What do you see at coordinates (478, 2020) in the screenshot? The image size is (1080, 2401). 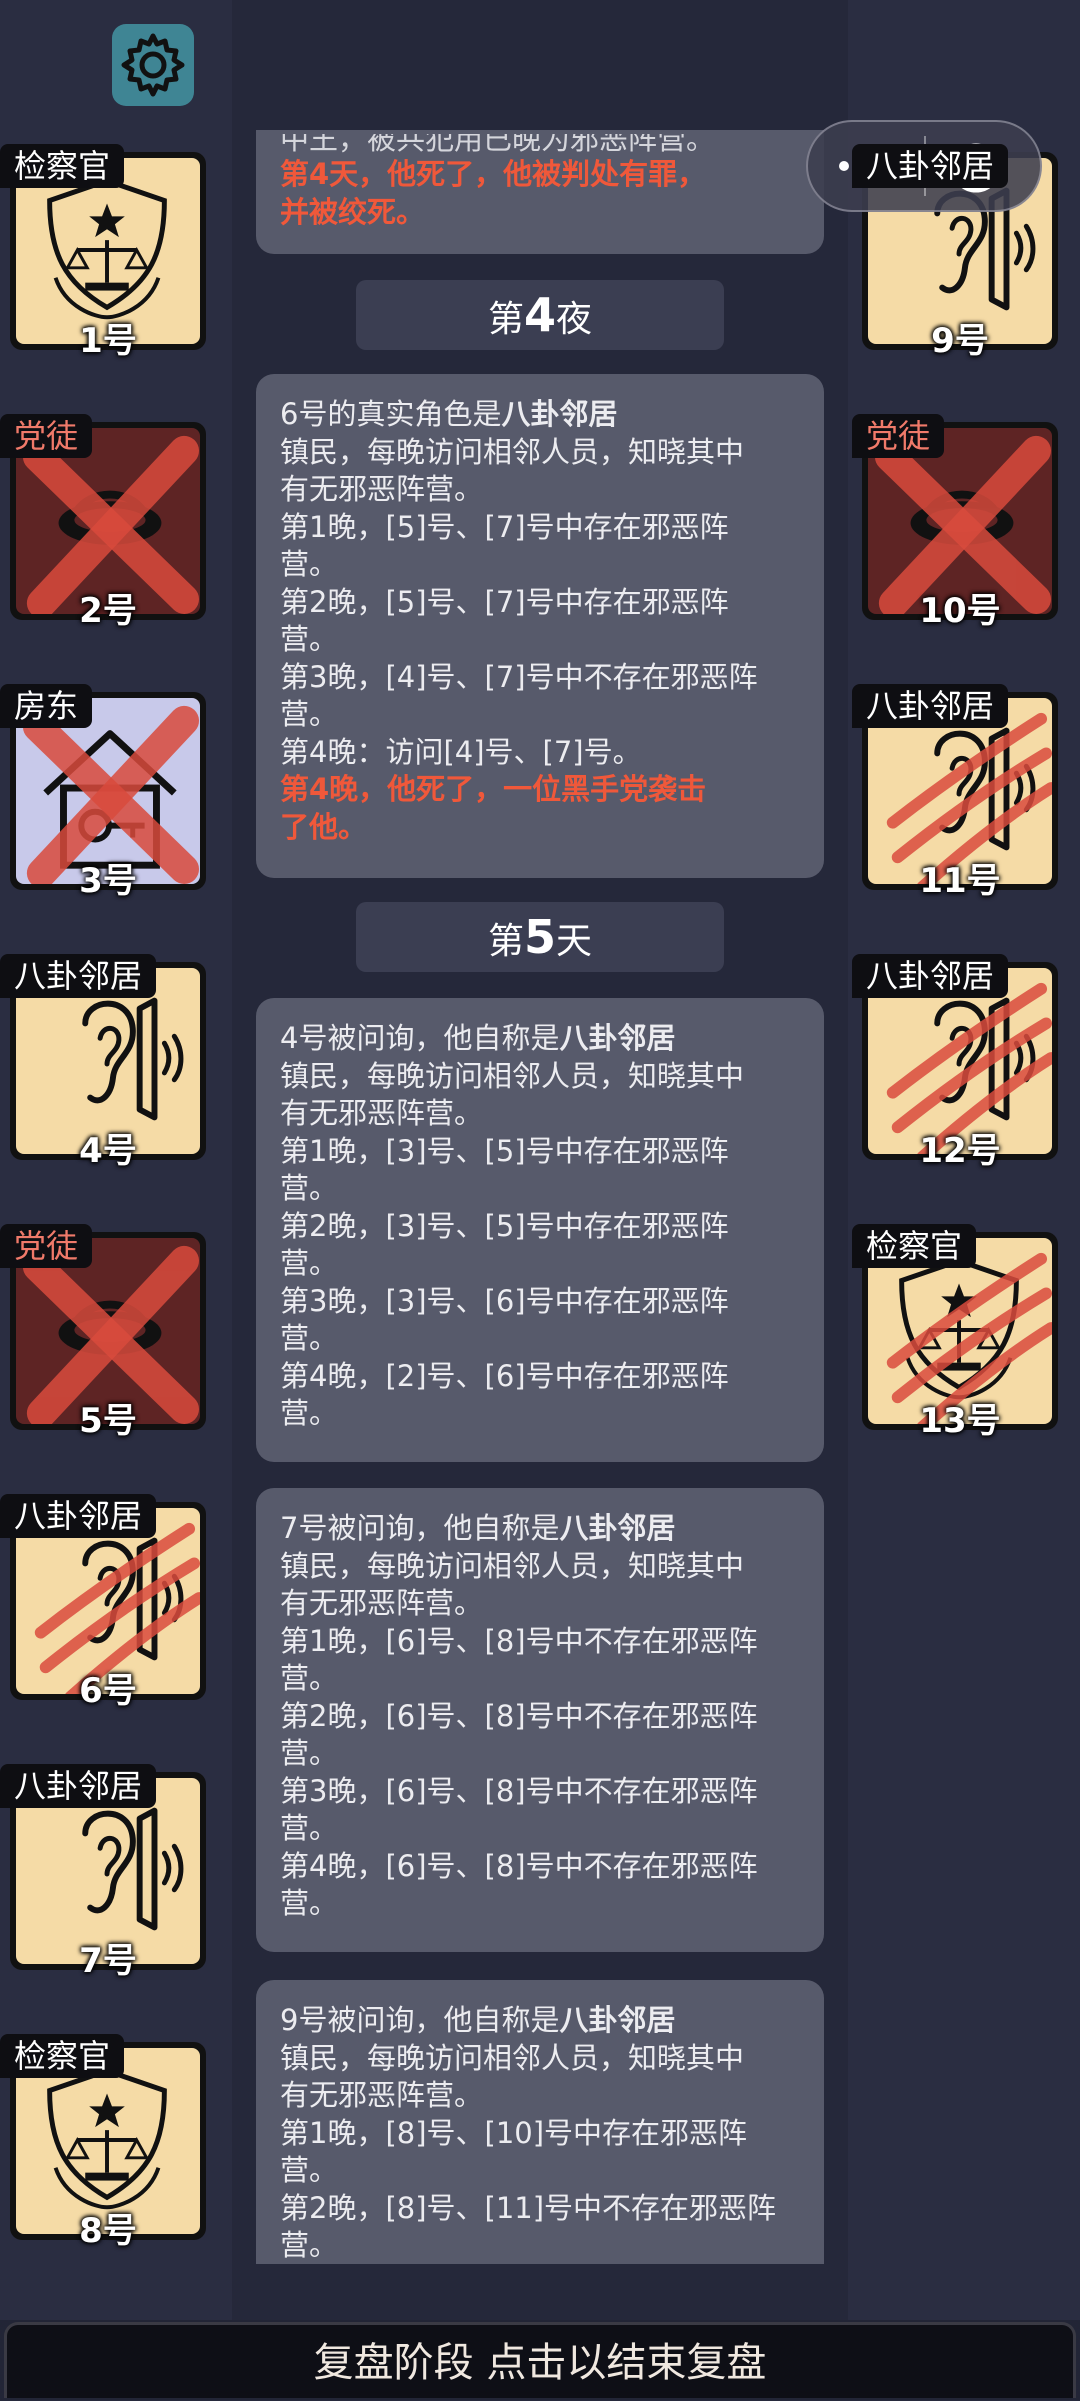 I see `log-intro: 9号被问询，他自称是八卦邻居` at bounding box center [478, 2020].